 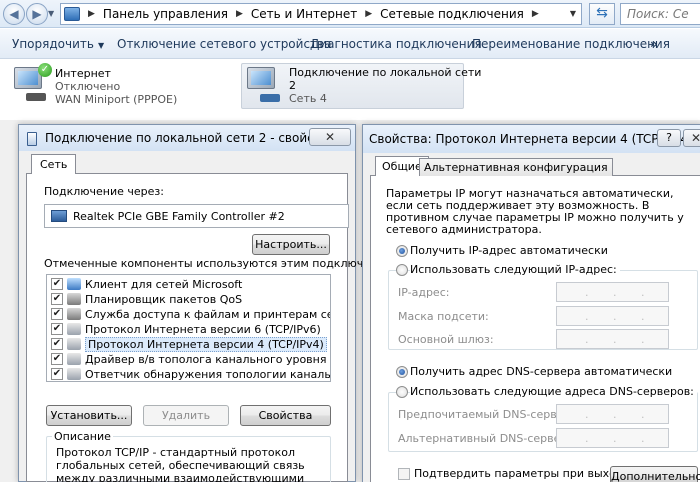 I want to click on ip-address-label: IP-адрес:, so click(x=424, y=292).